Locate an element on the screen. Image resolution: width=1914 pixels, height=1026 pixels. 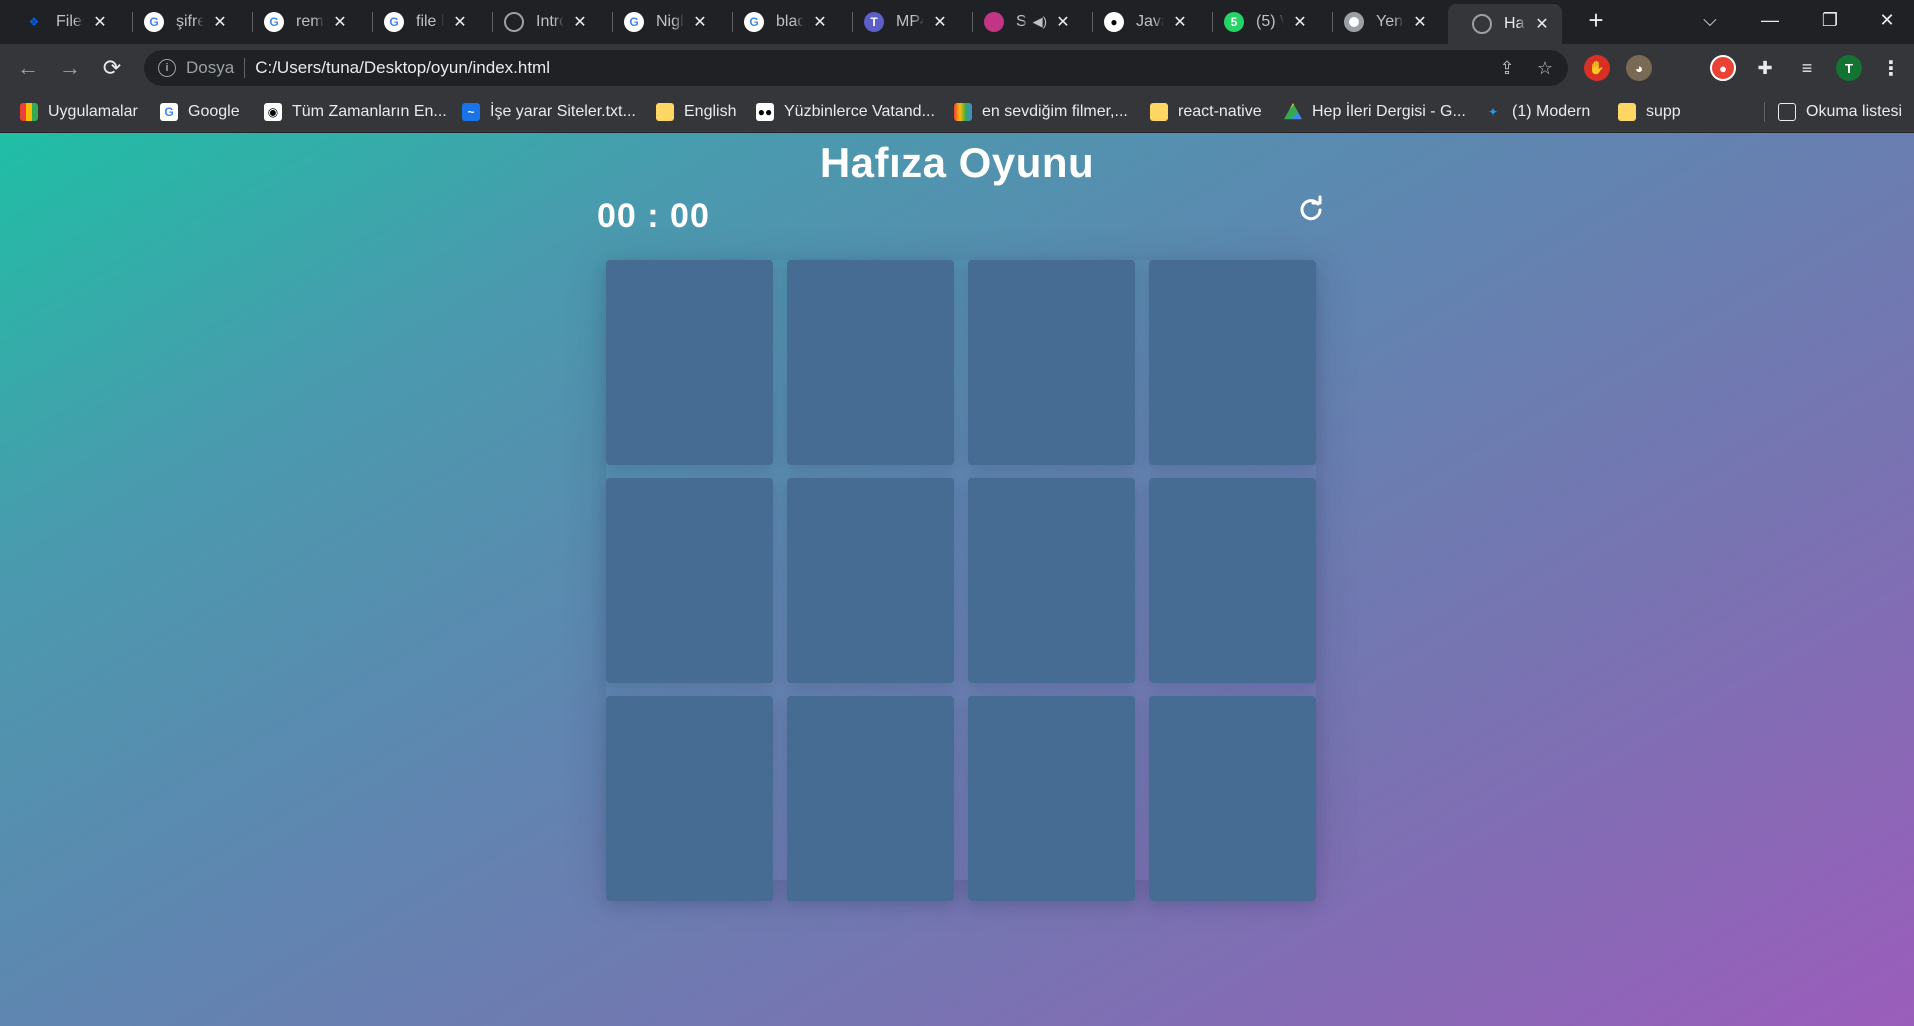
apps-icon is located at coordinates (29, 112).